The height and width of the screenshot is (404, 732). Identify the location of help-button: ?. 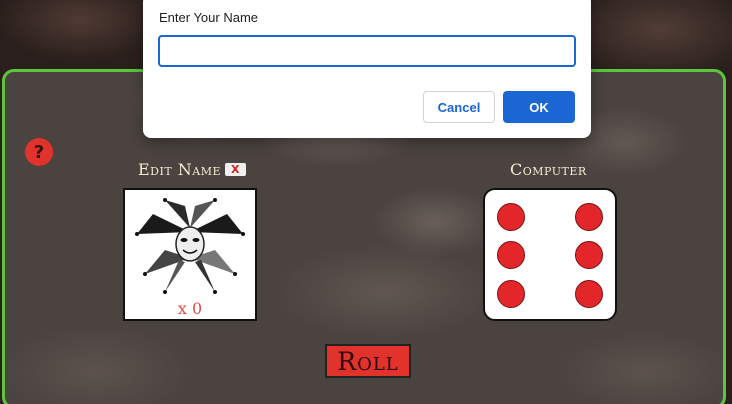
(39, 152).